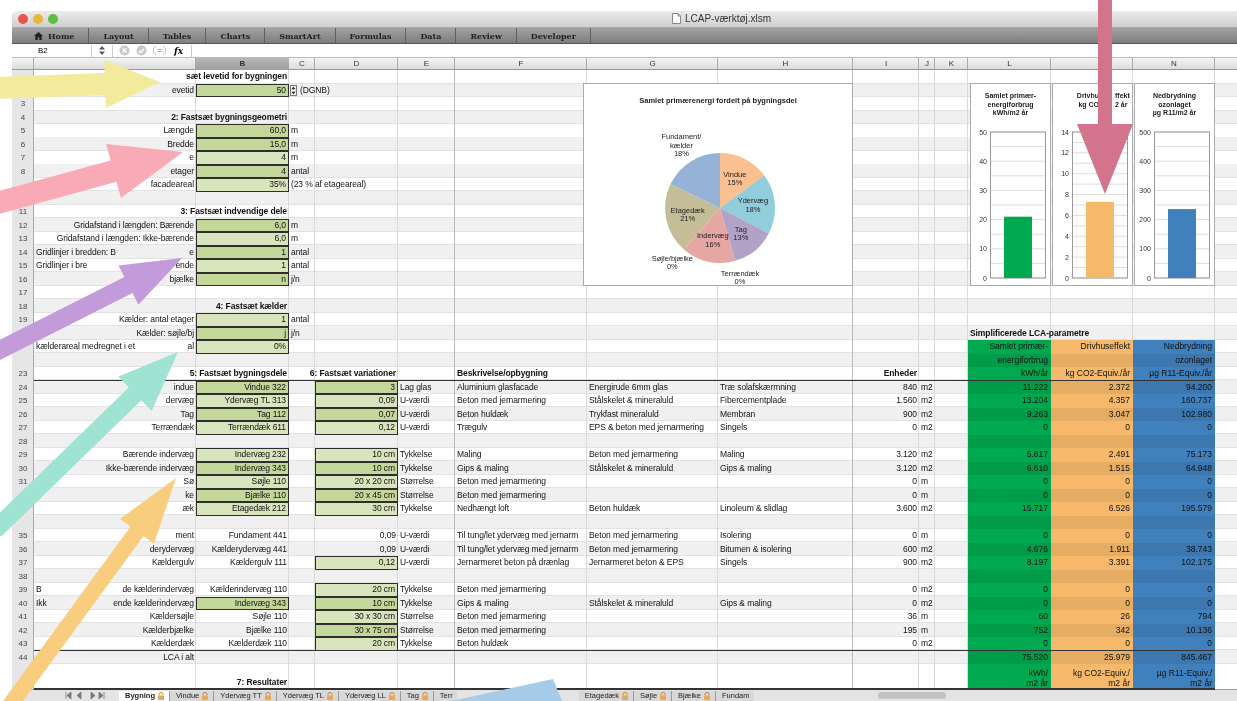 The image size is (1237, 701). Describe the element at coordinates (242, 131) in the screenshot. I see `input-cell: 60,0` at that location.